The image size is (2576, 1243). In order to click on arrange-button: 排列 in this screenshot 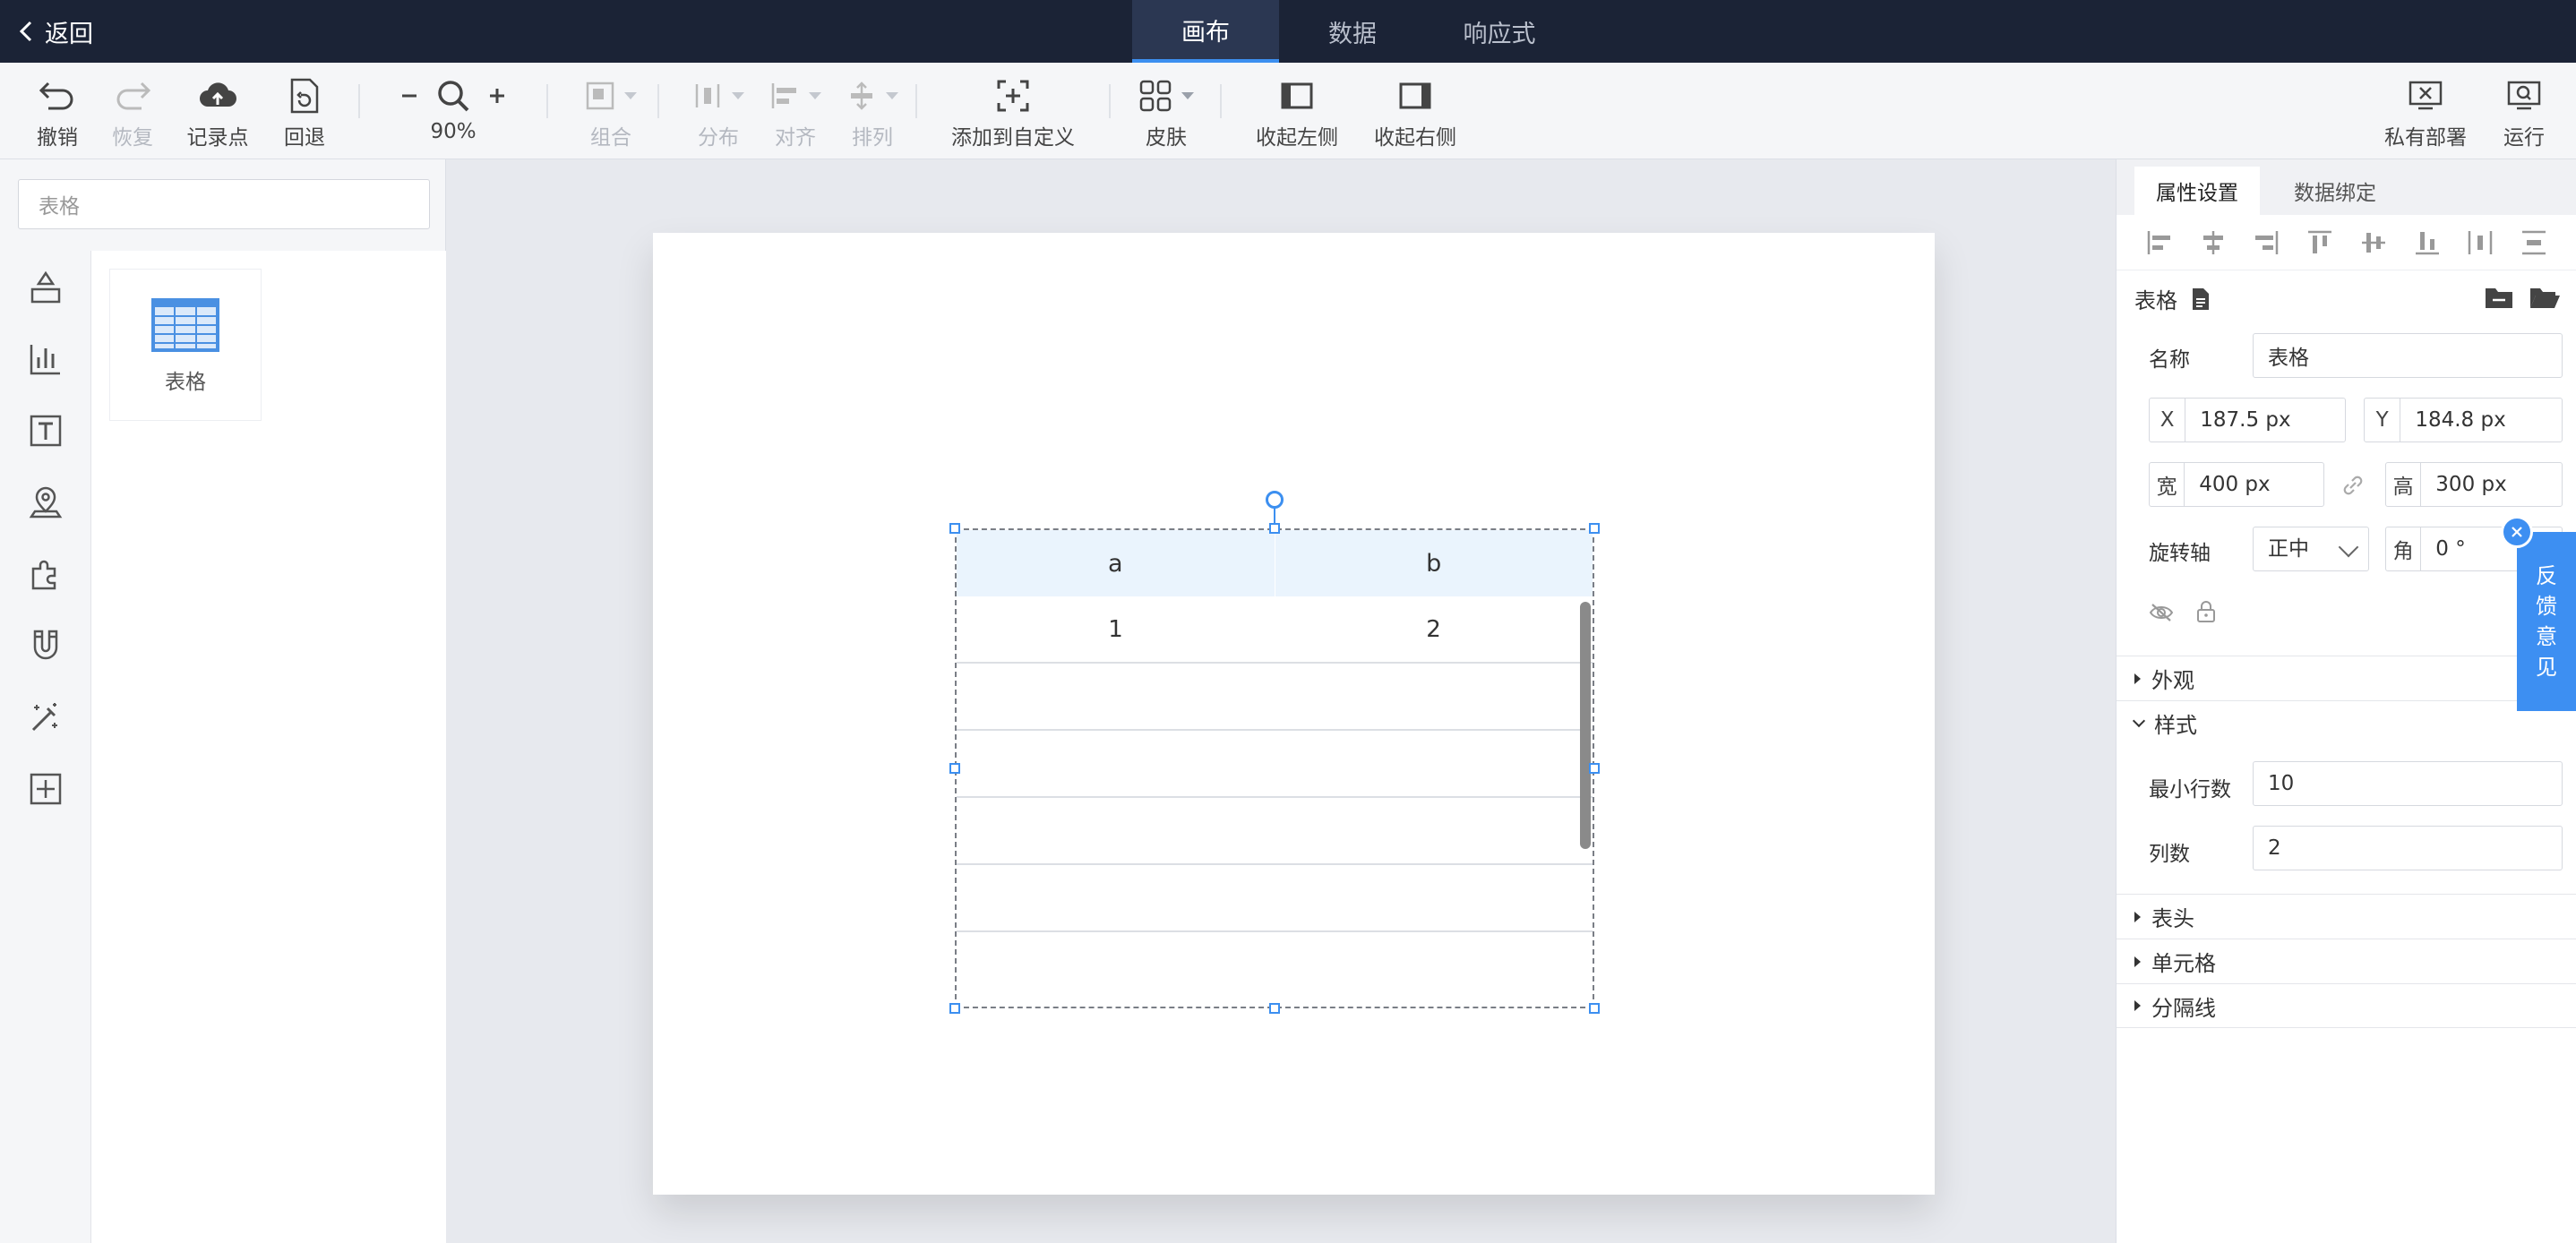, I will do `click(872, 113)`.